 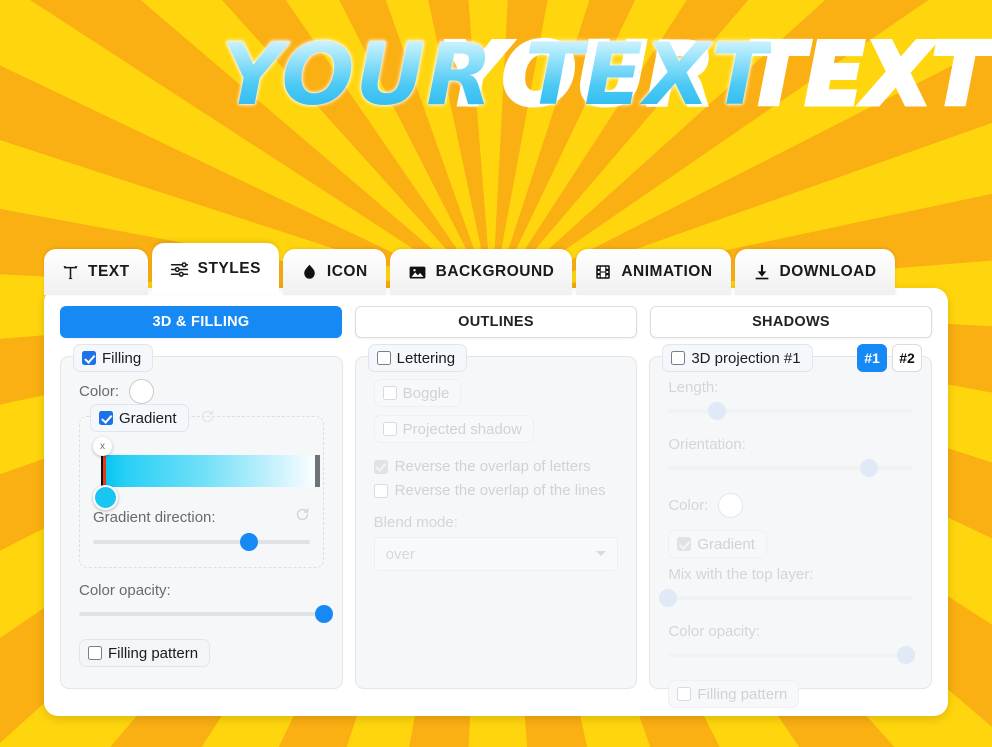 What do you see at coordinates (426, 393) in the screenshot?
I see `boggle-label: Boggle` at bounding box center [426, 393].